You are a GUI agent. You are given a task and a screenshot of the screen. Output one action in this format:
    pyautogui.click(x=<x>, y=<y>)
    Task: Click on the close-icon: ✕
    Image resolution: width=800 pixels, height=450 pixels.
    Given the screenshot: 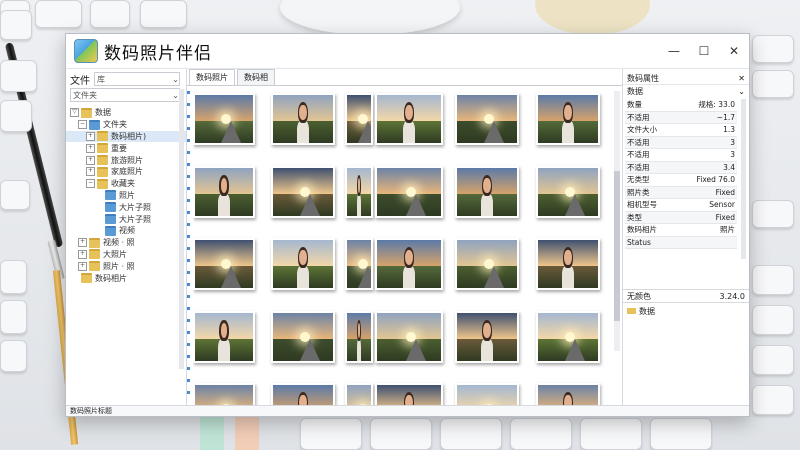 What is the action you would take?
    pyautogui.click(x=741, y=78)
    